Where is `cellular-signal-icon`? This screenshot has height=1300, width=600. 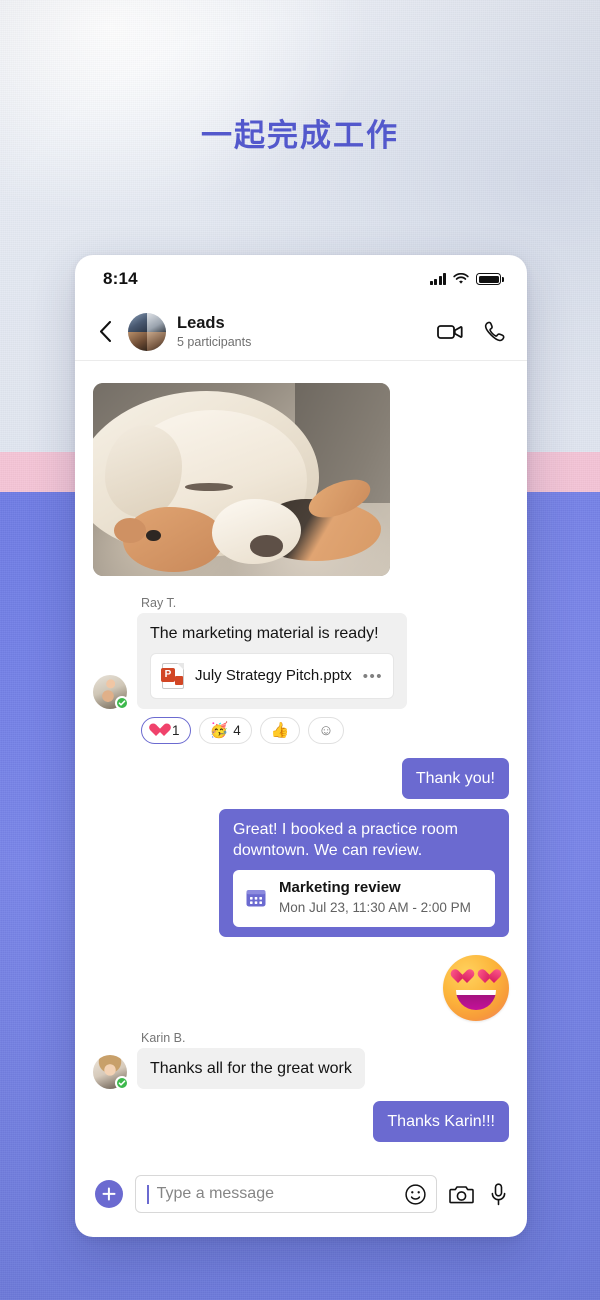
cellular-signal-icon is located at coordinates (437, 279).